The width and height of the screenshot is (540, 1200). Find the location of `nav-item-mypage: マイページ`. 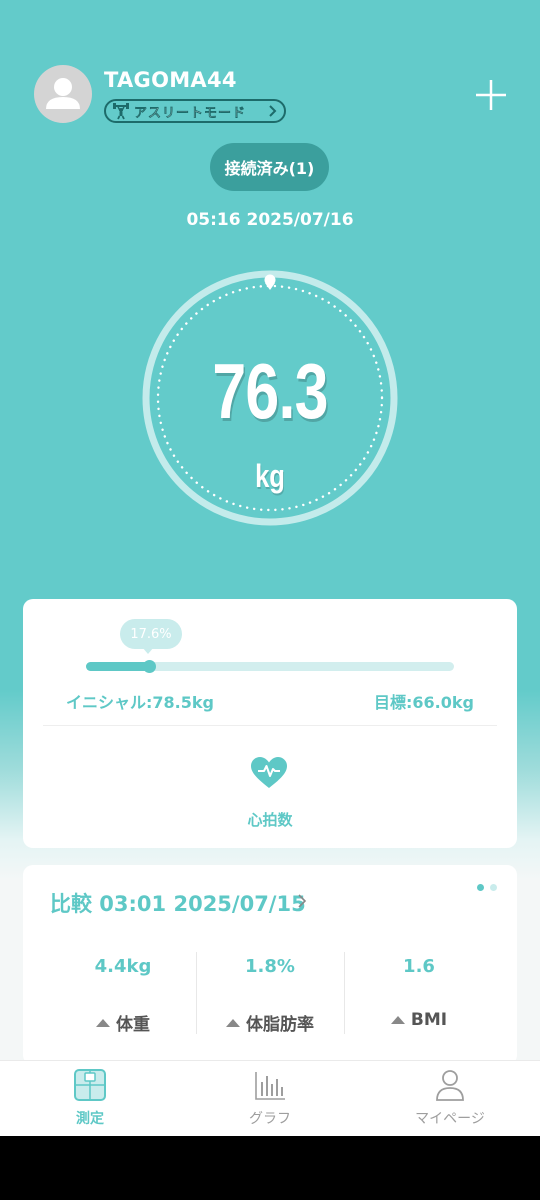

nav-item-mypage: マイページ is located at coordinates (450, 1098).